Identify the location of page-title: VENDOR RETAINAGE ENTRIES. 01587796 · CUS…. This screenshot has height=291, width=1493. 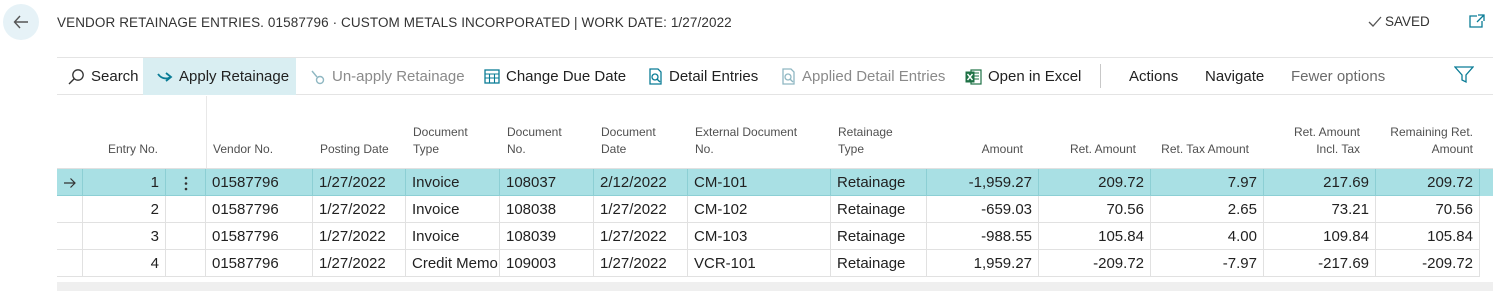
(394, 22).